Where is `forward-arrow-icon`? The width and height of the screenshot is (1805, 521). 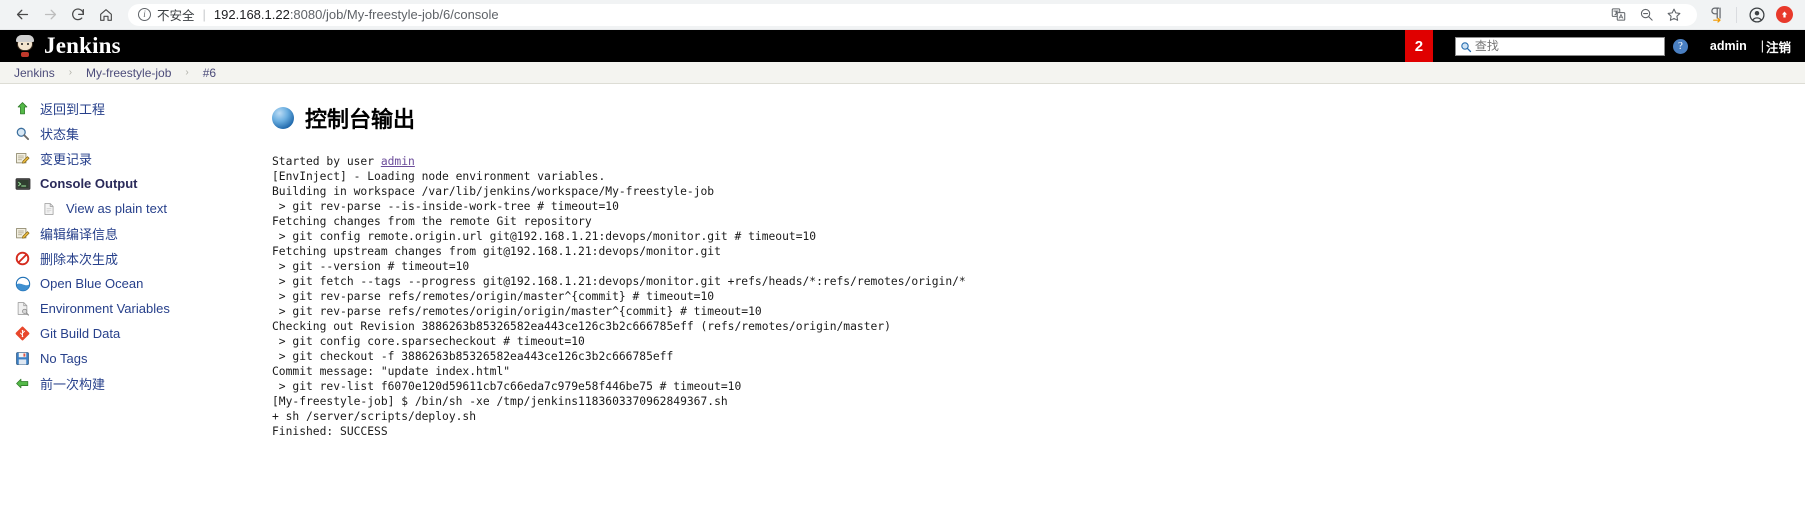
forward-arrow-icon is located at coordinates (50, 15).